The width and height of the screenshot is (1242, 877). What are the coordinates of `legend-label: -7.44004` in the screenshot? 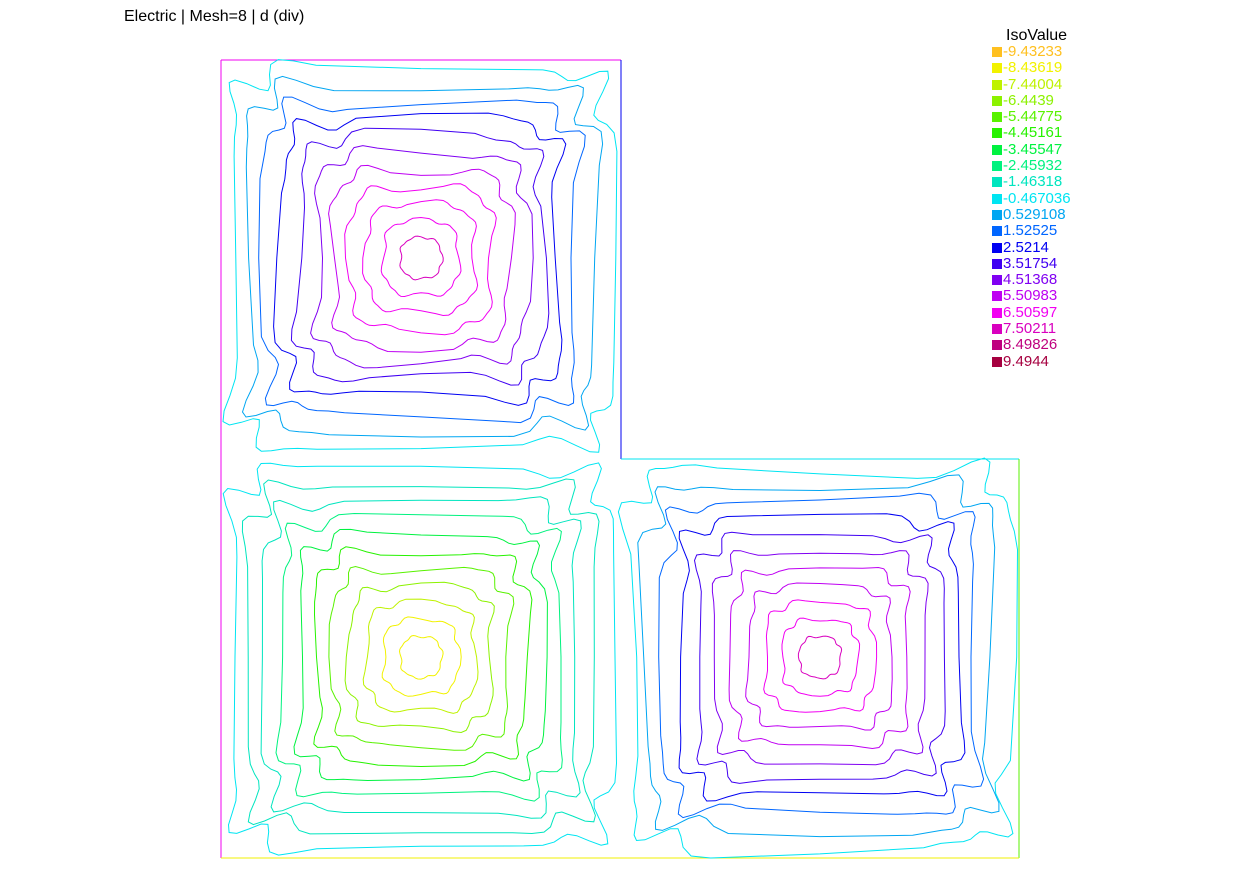 It's located at (1033, 84).